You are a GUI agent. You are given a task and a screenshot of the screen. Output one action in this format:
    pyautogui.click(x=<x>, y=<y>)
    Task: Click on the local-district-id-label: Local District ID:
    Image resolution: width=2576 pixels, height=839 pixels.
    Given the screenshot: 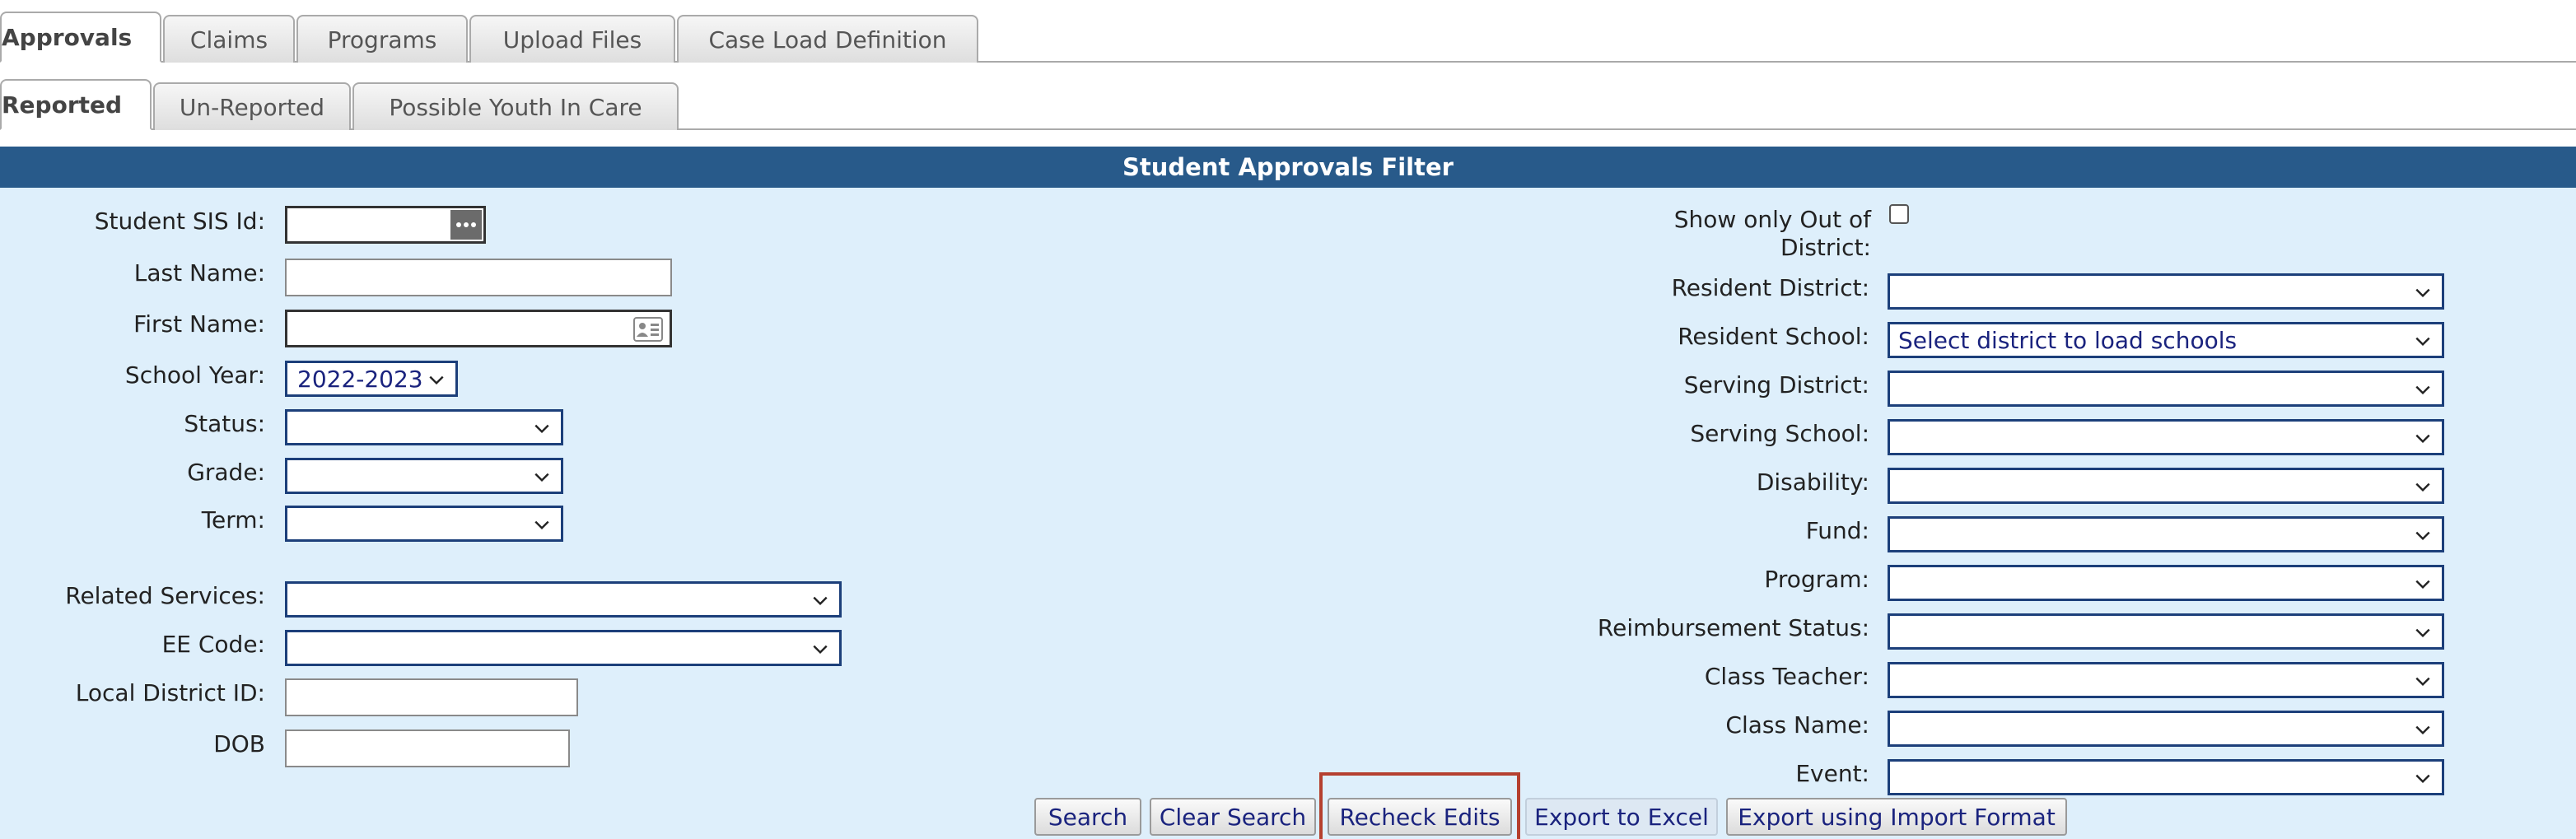 What is the action you would take?
    pyautogui.click(x=170, y=692)
    